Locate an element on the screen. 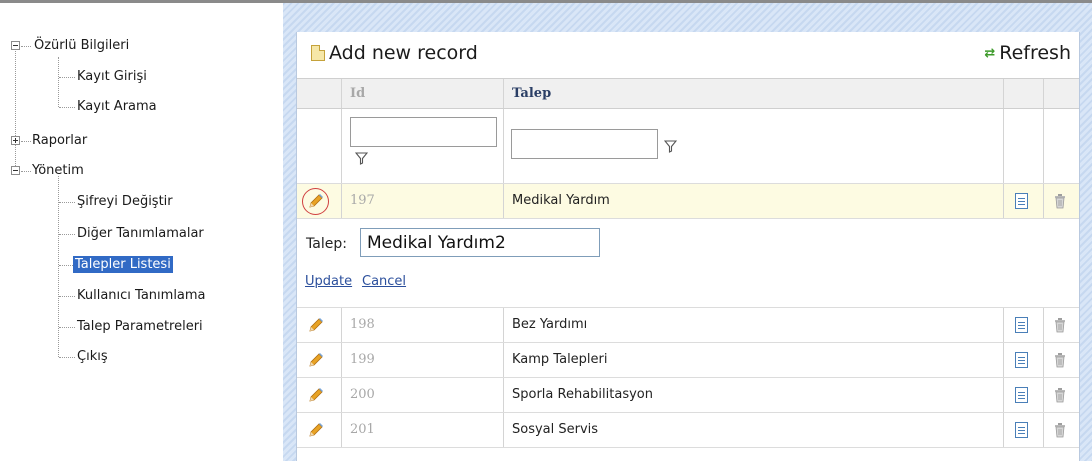 The height and width of the screenshot is (461, 1092). cell-talep: Bez Yardımı is located at coordinates (550, 324).